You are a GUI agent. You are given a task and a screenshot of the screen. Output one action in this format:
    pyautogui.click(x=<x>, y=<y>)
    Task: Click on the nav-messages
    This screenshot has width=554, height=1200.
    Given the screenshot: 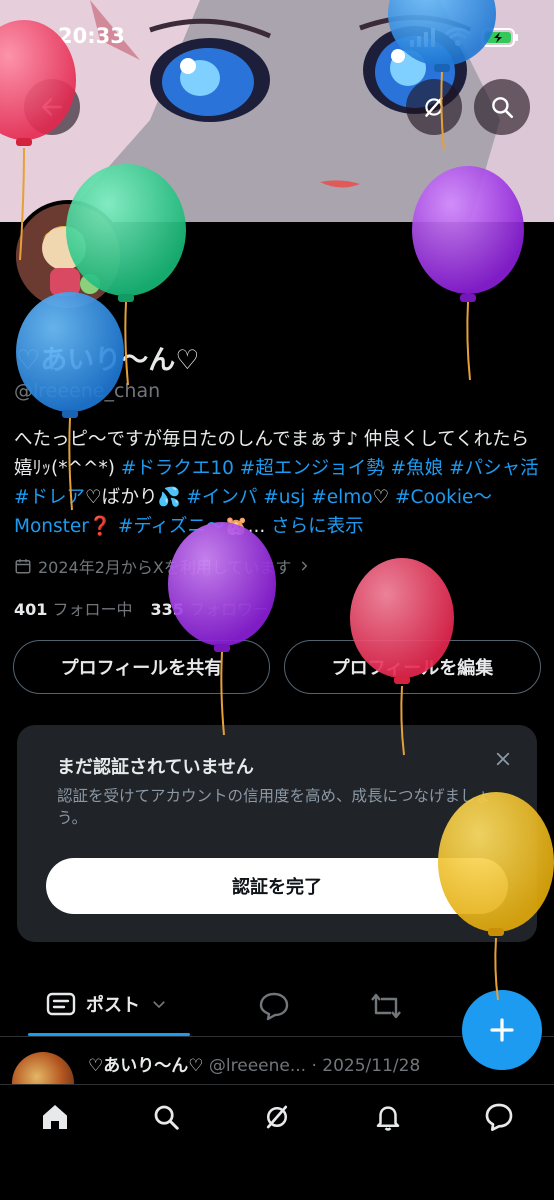 What is the action you would take?
    pyautogui.click(x=499, y=1117)
    